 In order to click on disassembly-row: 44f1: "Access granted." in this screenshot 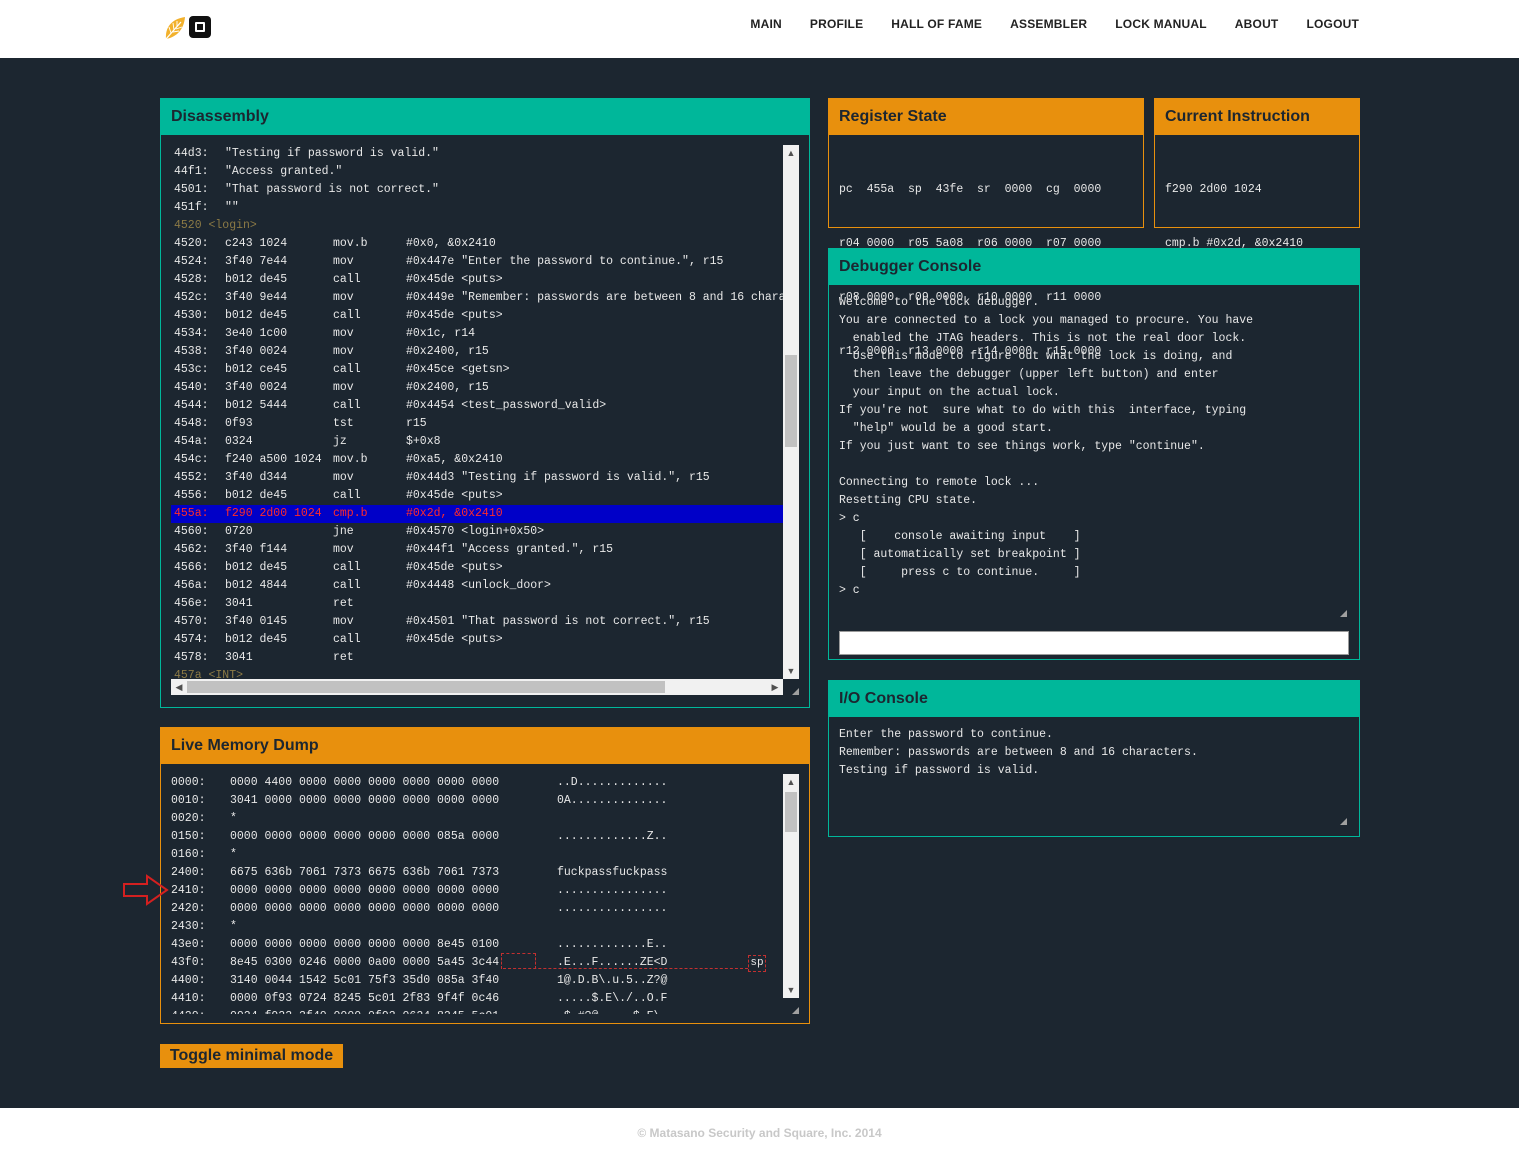, I will do `click(485, 172)`.